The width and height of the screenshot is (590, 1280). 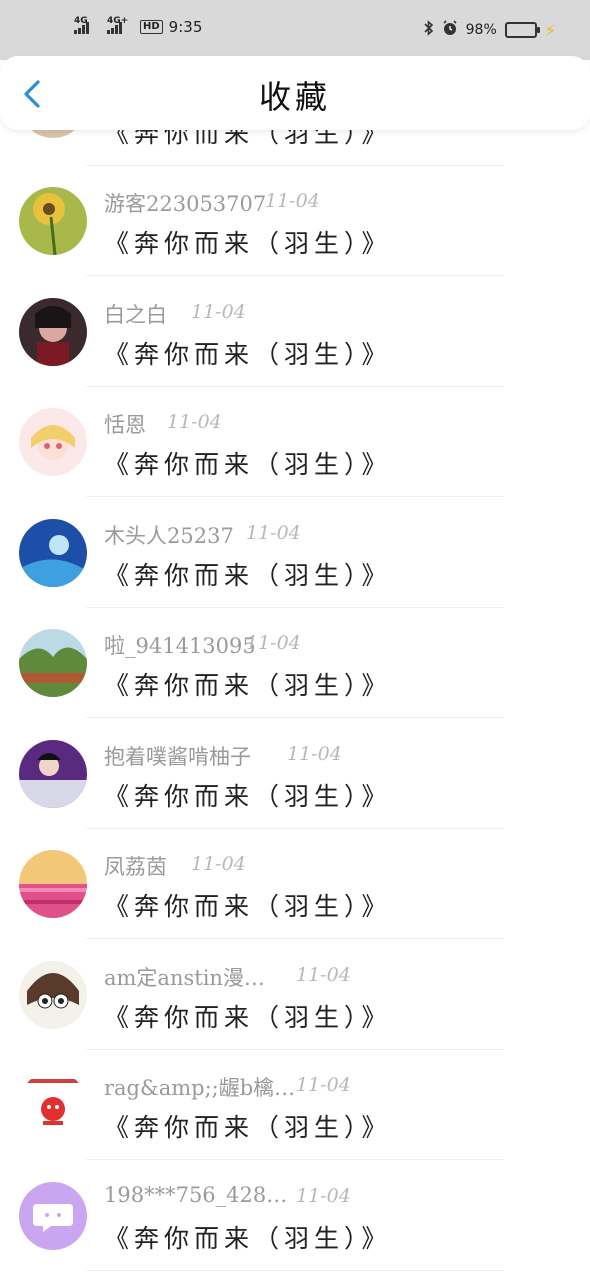 I want to click on status-right: 98% ⚡, so click(x=490, y=30).